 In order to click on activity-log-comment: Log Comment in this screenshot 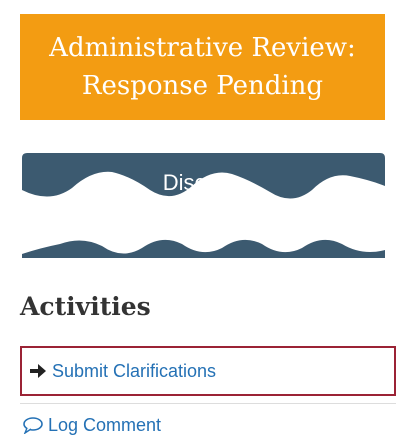, I will do `click(208, 425)`.